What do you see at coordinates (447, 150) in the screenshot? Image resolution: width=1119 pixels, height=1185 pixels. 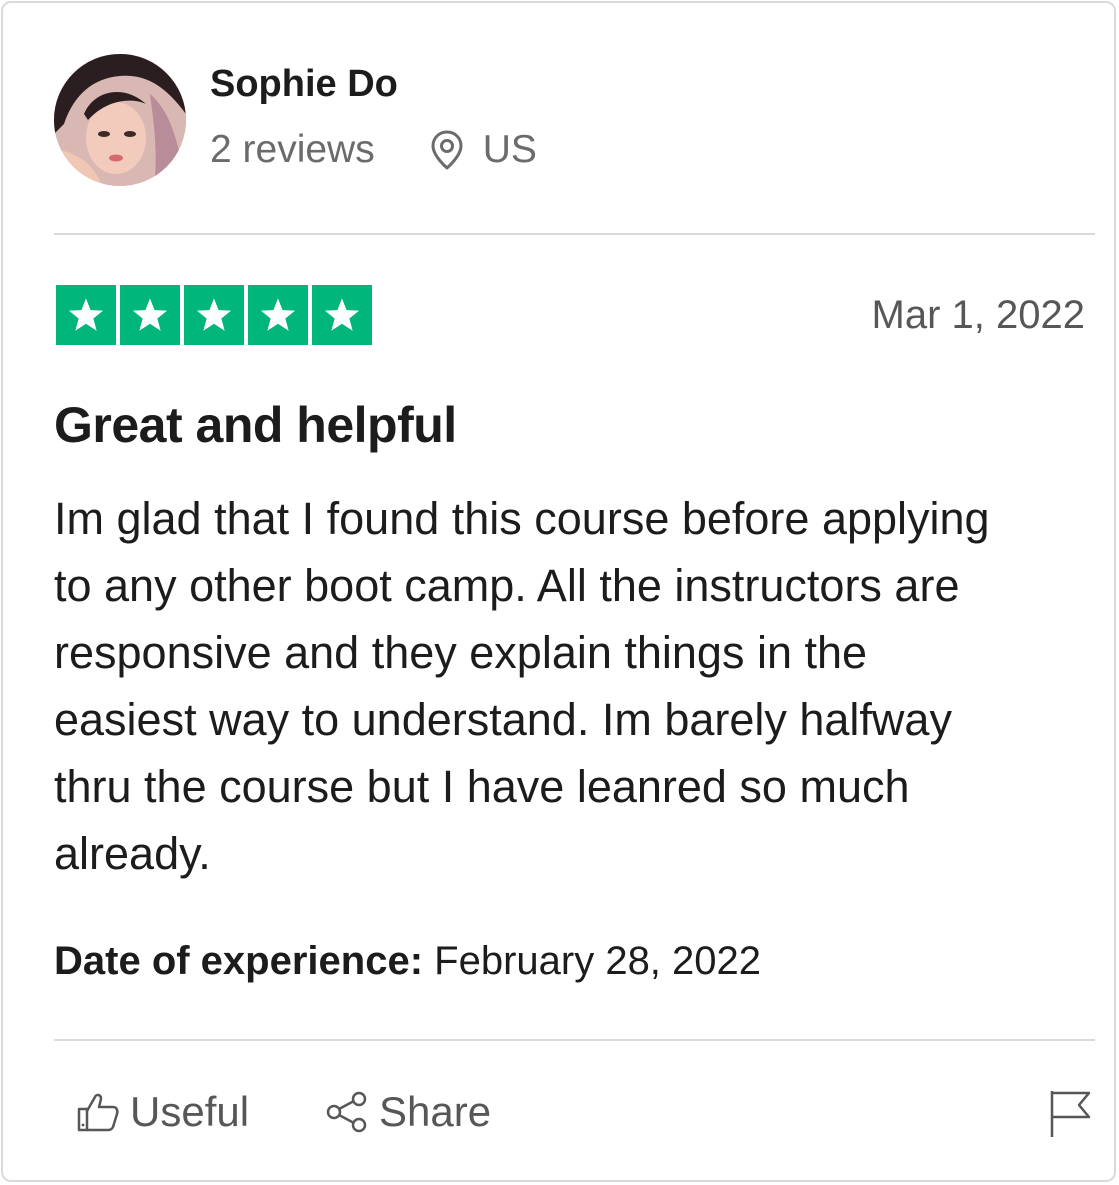 I see `map-pin-icon` at bounding box center [447, 150].